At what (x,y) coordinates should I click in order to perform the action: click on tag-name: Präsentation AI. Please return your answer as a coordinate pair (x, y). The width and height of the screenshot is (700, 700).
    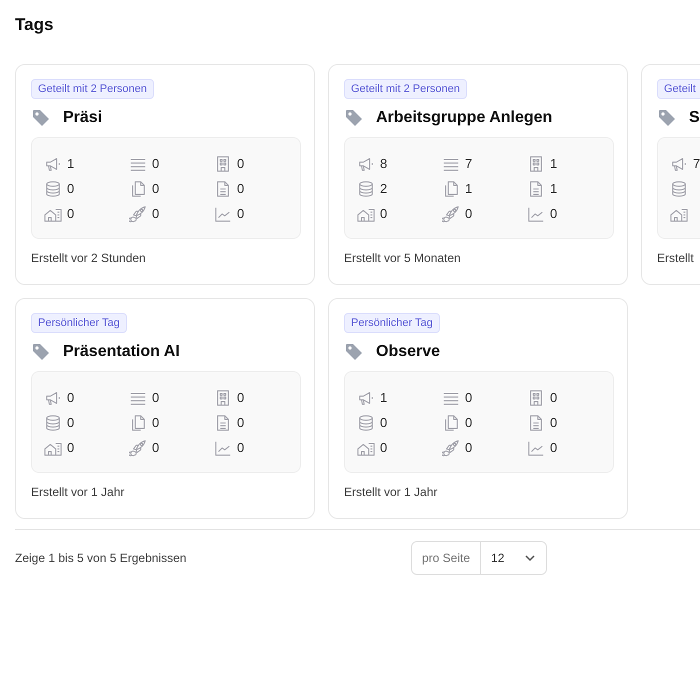
    Looking at the image, I should click on (121, 352).